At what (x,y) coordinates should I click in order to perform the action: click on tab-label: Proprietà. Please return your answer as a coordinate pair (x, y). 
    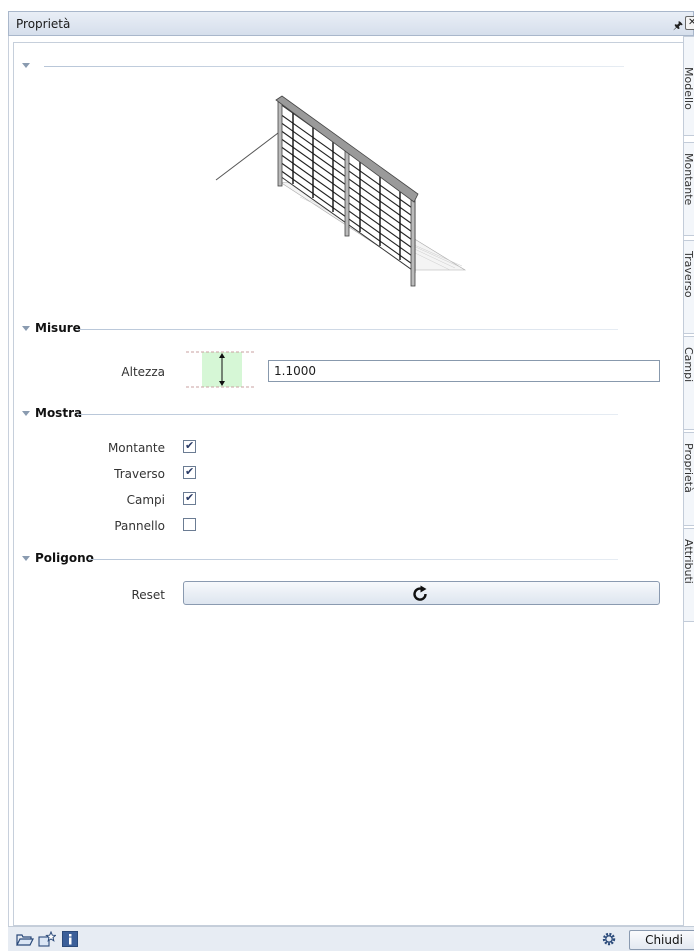
    Looking at the image, I should click on (688, 468).